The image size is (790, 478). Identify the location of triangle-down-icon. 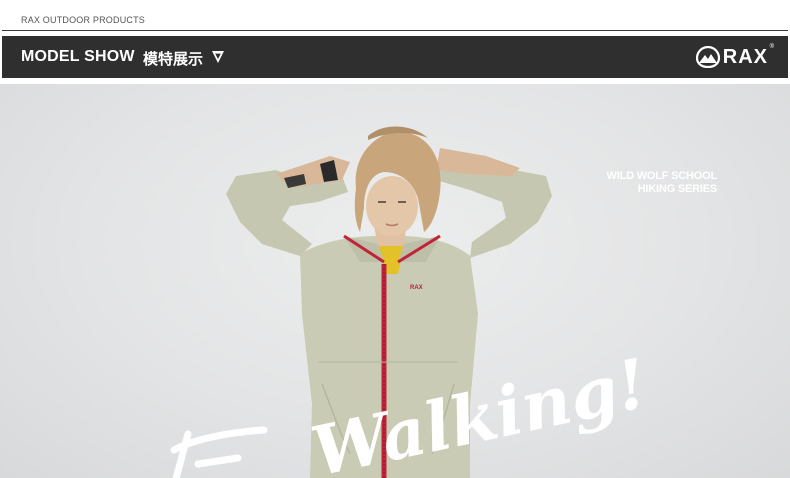
(218, 57).